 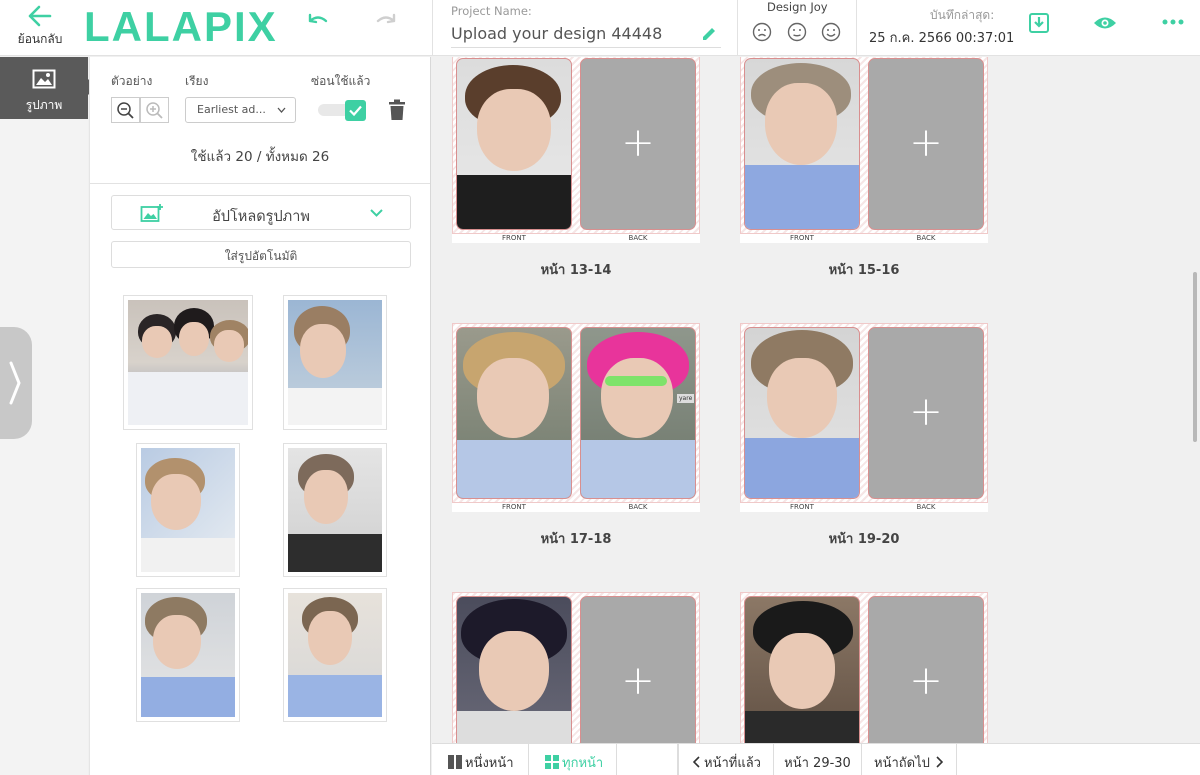 I want to click on panel-collapse-handle, so click(x=16, y=383).